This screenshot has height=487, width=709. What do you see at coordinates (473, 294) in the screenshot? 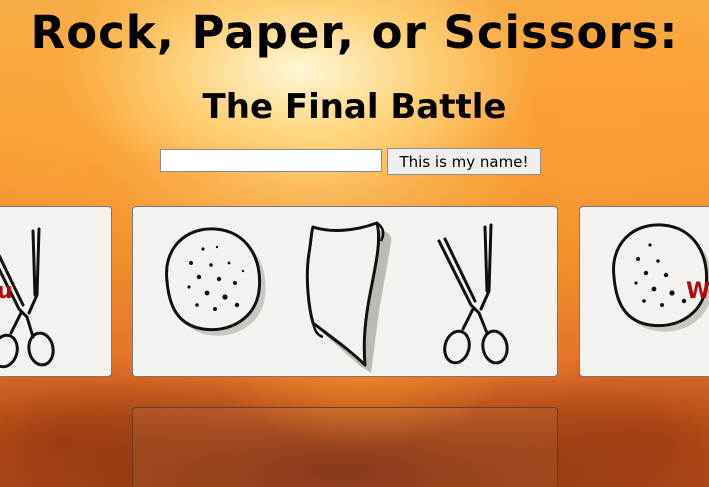
I see `scissors-icon` at bounding box center [473, 294].